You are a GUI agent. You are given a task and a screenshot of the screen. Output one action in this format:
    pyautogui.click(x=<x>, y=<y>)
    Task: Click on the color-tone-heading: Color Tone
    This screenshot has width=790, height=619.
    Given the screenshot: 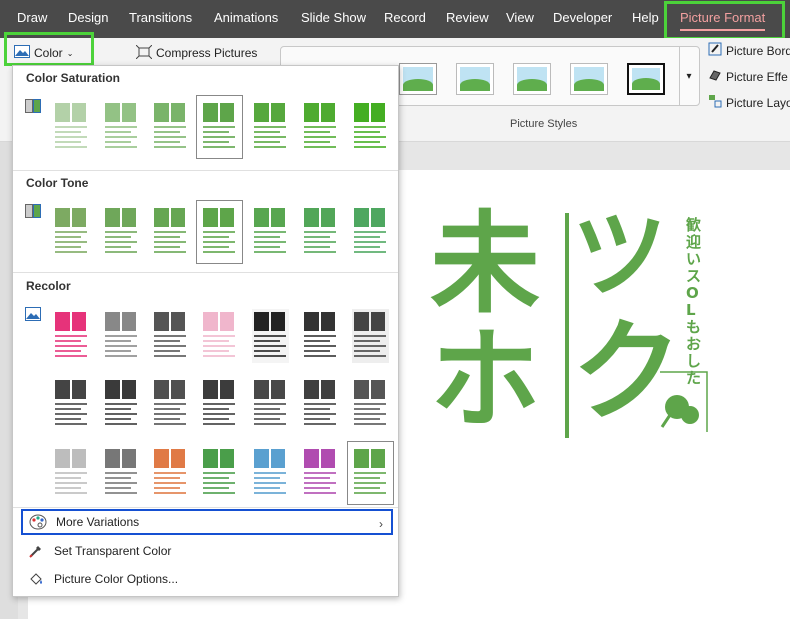 What is the action you would take?
    pyautogui.click(x=57, y=183)
    